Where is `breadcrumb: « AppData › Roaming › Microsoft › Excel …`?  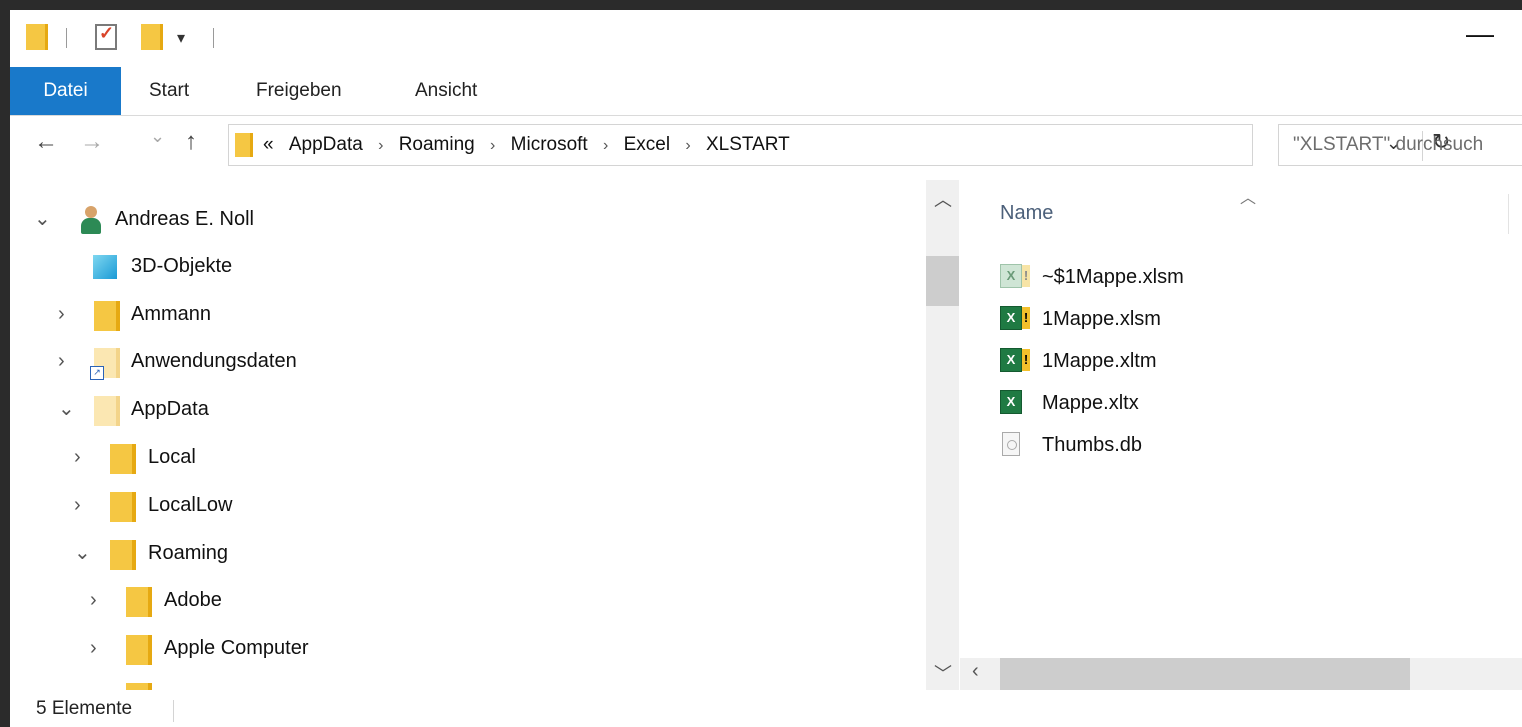
breadcrumb: « AppData › Roaming › Microsoft › Excel … is located at coordinates (526, 146).